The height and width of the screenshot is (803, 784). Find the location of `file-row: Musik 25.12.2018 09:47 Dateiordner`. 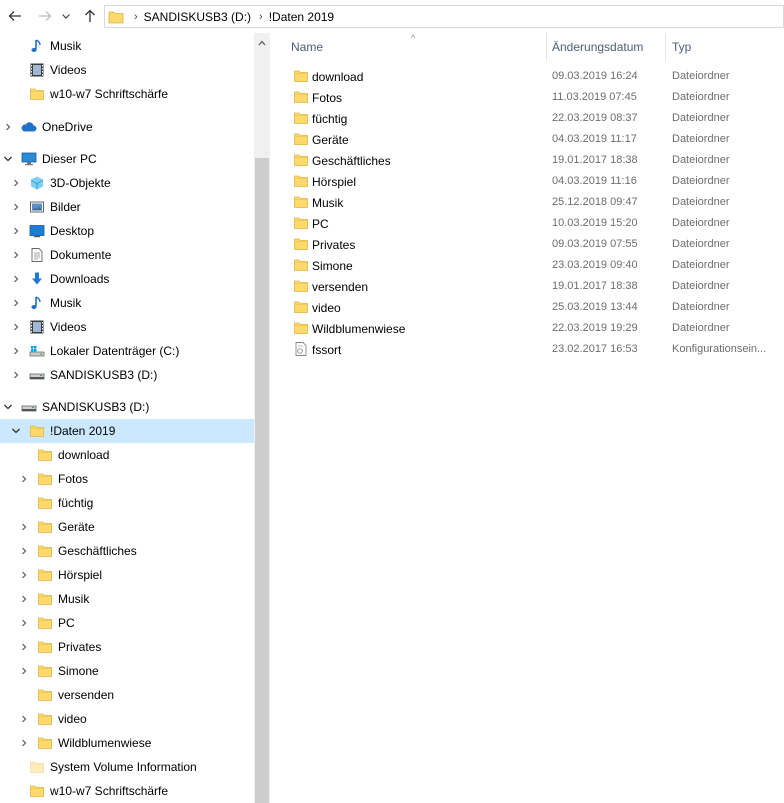

file-row: Musik 25.12.2018 09:47 Dateiordner is located at coordinates (528, 202).